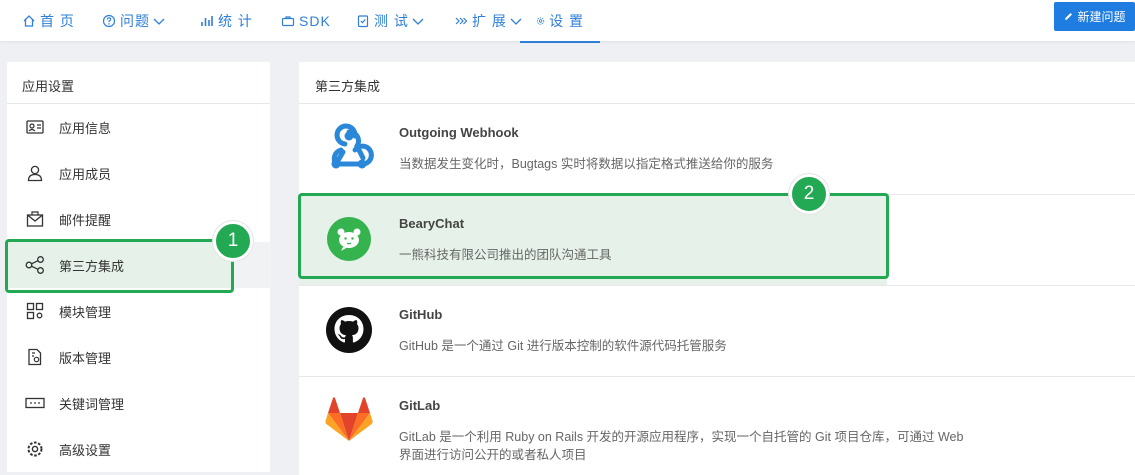  Describe the element at coordinates (138, 449) in the screenshot. I see `sidebar-item-advanced: 高级设置` at that location.